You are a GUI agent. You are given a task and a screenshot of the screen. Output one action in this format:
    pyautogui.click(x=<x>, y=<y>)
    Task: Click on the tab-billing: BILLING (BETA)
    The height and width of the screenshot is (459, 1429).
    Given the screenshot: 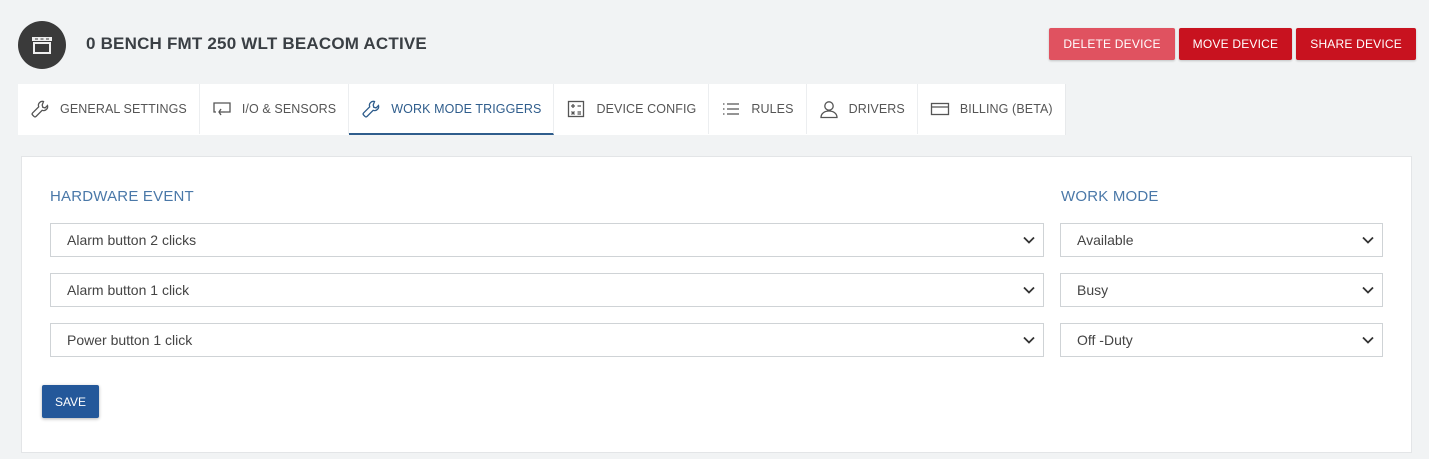 What is the action you would take?
    pyautogui.click(x=991, y=109)
    